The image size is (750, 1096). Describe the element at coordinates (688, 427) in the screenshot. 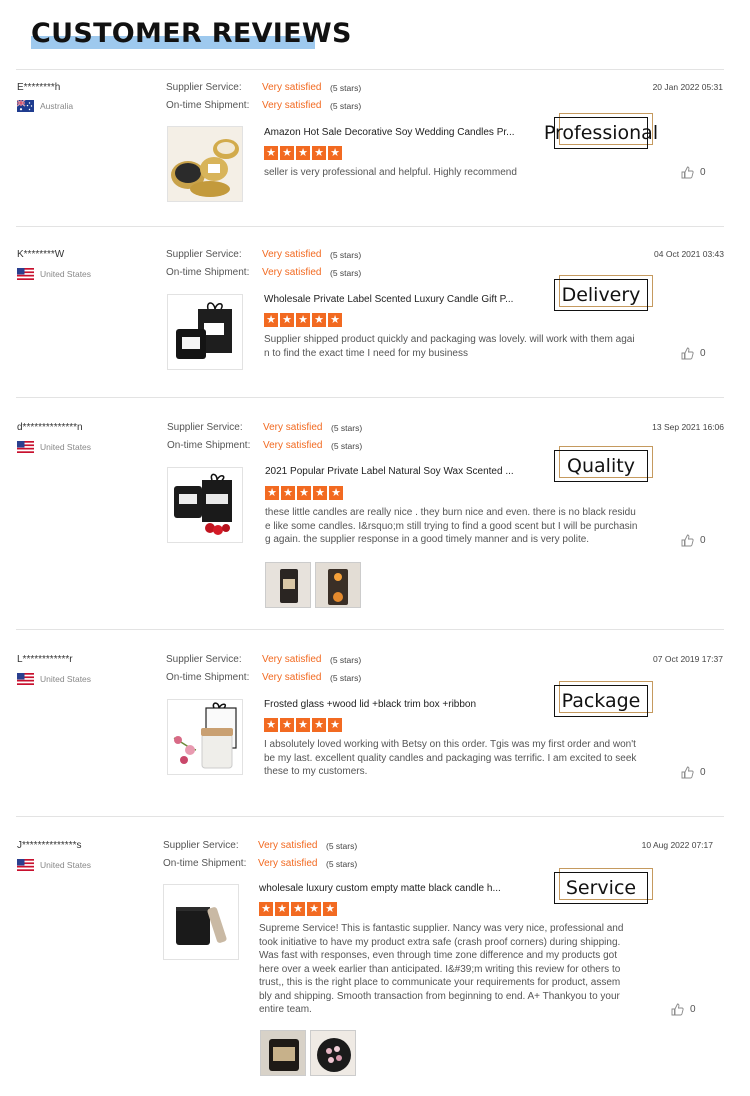

I see `review-date: 13 Sep 2021 16:06` at that location.